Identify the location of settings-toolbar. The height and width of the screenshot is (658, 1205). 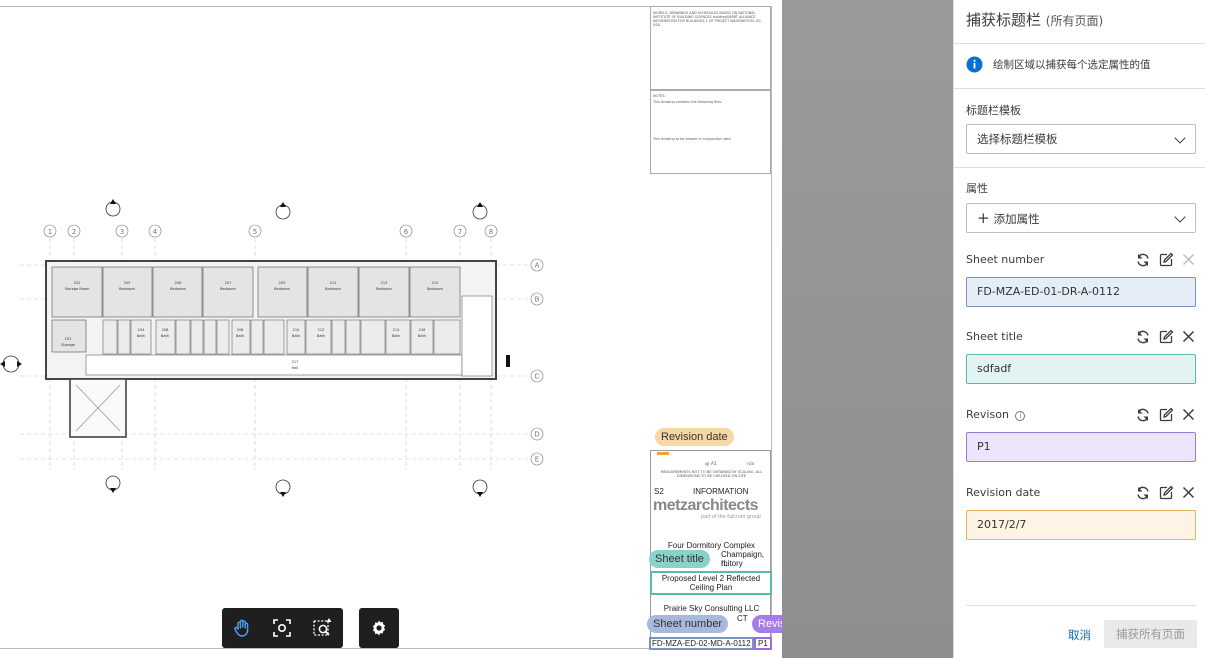
(379, 628).